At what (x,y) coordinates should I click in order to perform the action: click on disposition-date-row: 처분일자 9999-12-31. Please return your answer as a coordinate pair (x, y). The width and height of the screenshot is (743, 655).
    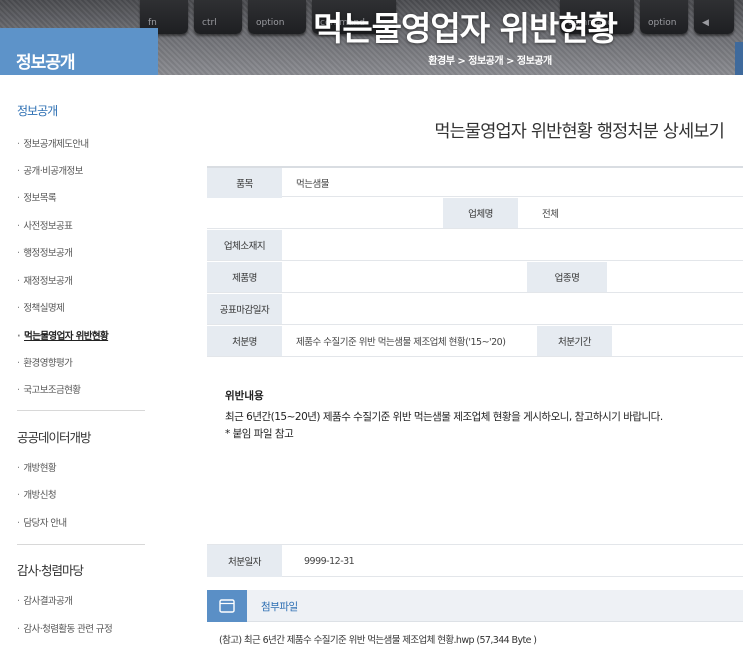
    Looking at the image, I should click on (475, 560).